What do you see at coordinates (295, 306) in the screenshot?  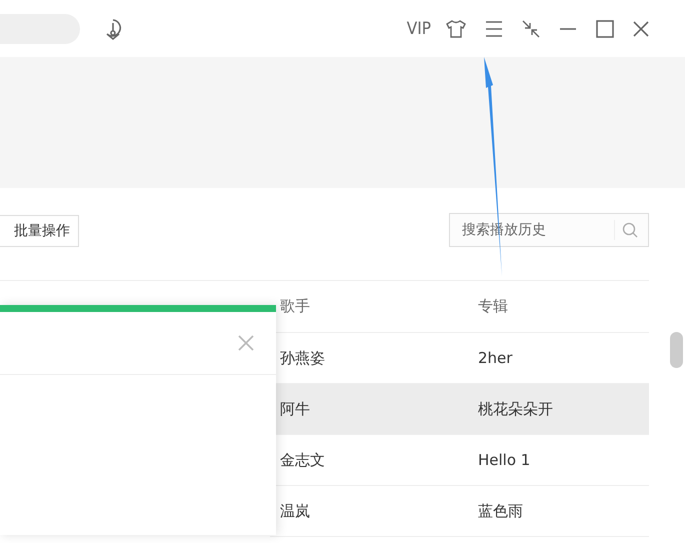 I see `column-header: 歌手` at bounding box center [295, 306].